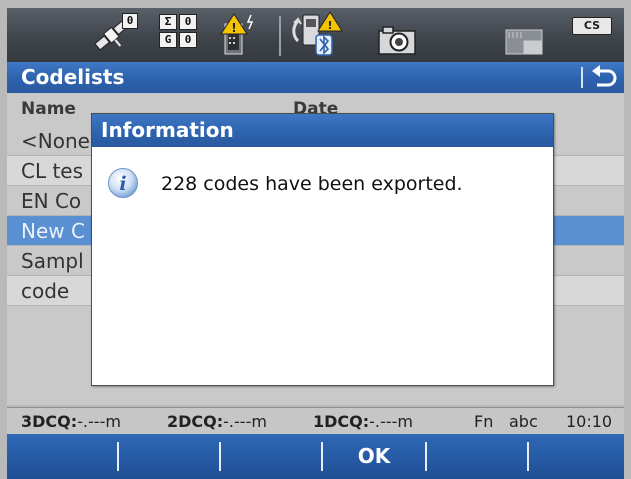 Image resolution: width=631 pixels, height=479 pixels. What do you see at coordinates (523, 421) in the screenshot?
I see `input-mode-indicator: abc` at bounding box center [523, 421].